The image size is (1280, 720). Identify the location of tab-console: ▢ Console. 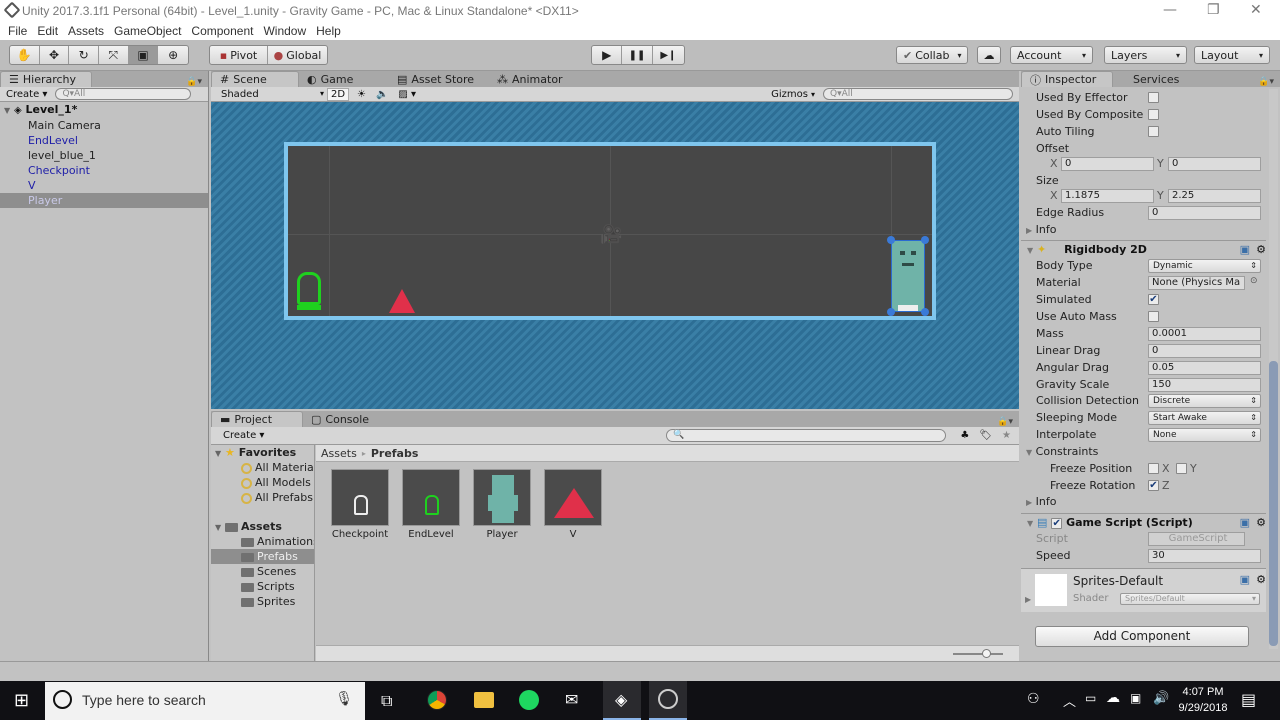
(348, 419).